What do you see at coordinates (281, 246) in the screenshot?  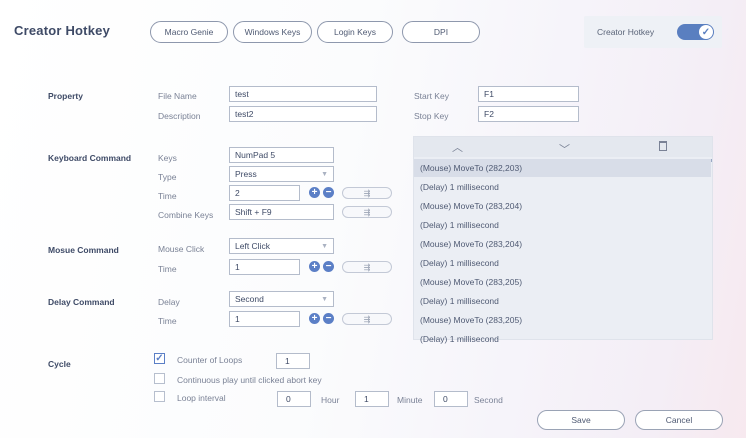 I see `mouse-click-select: Left Click ▼` at bounding box center [281, 246].